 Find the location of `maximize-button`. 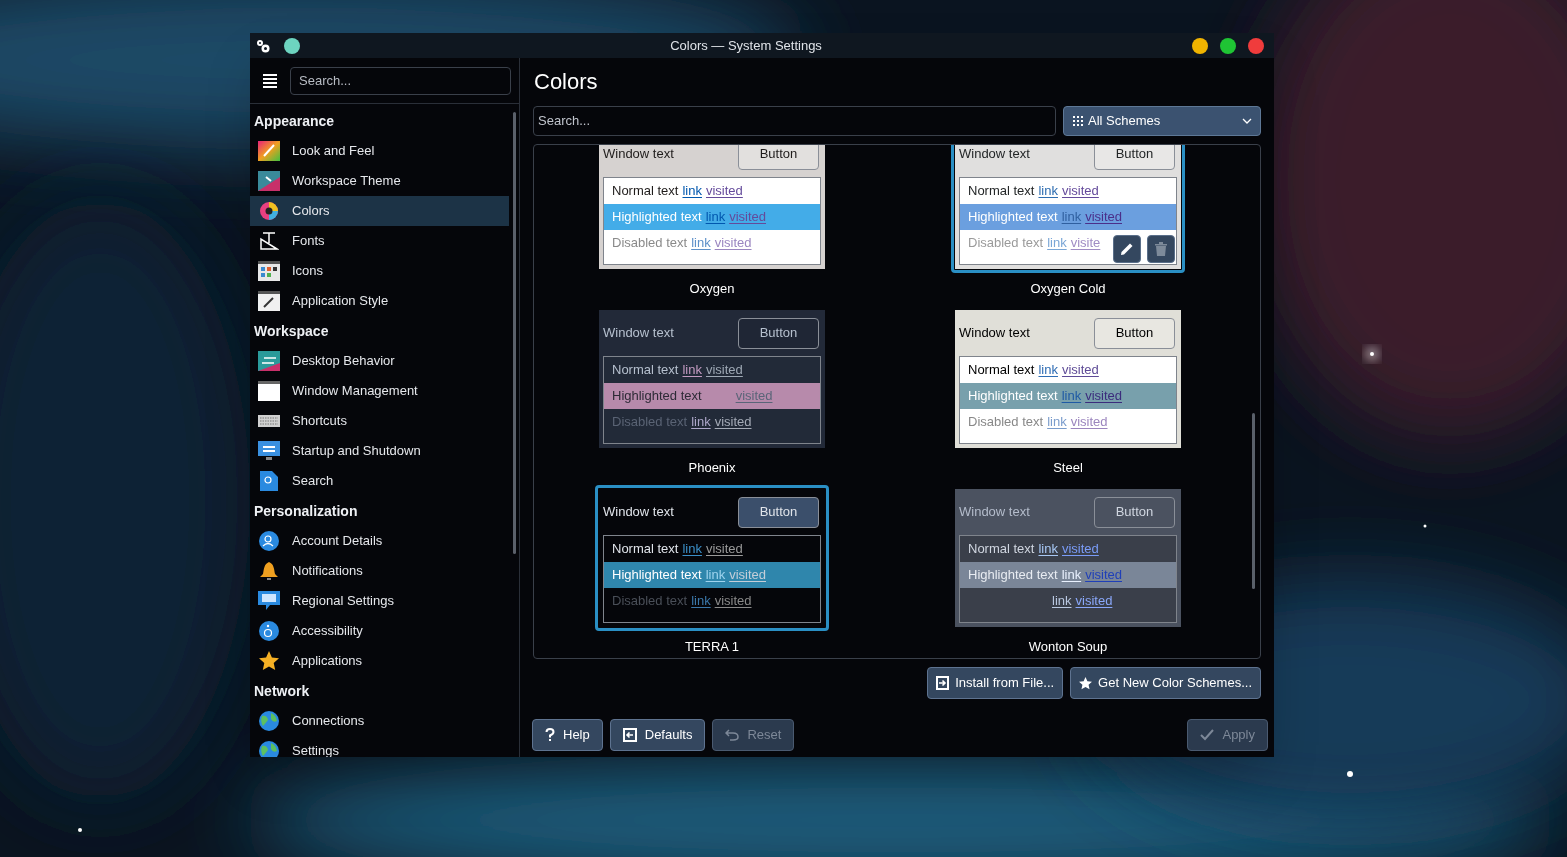

maximize-button is located at coordinates (1228, 45).